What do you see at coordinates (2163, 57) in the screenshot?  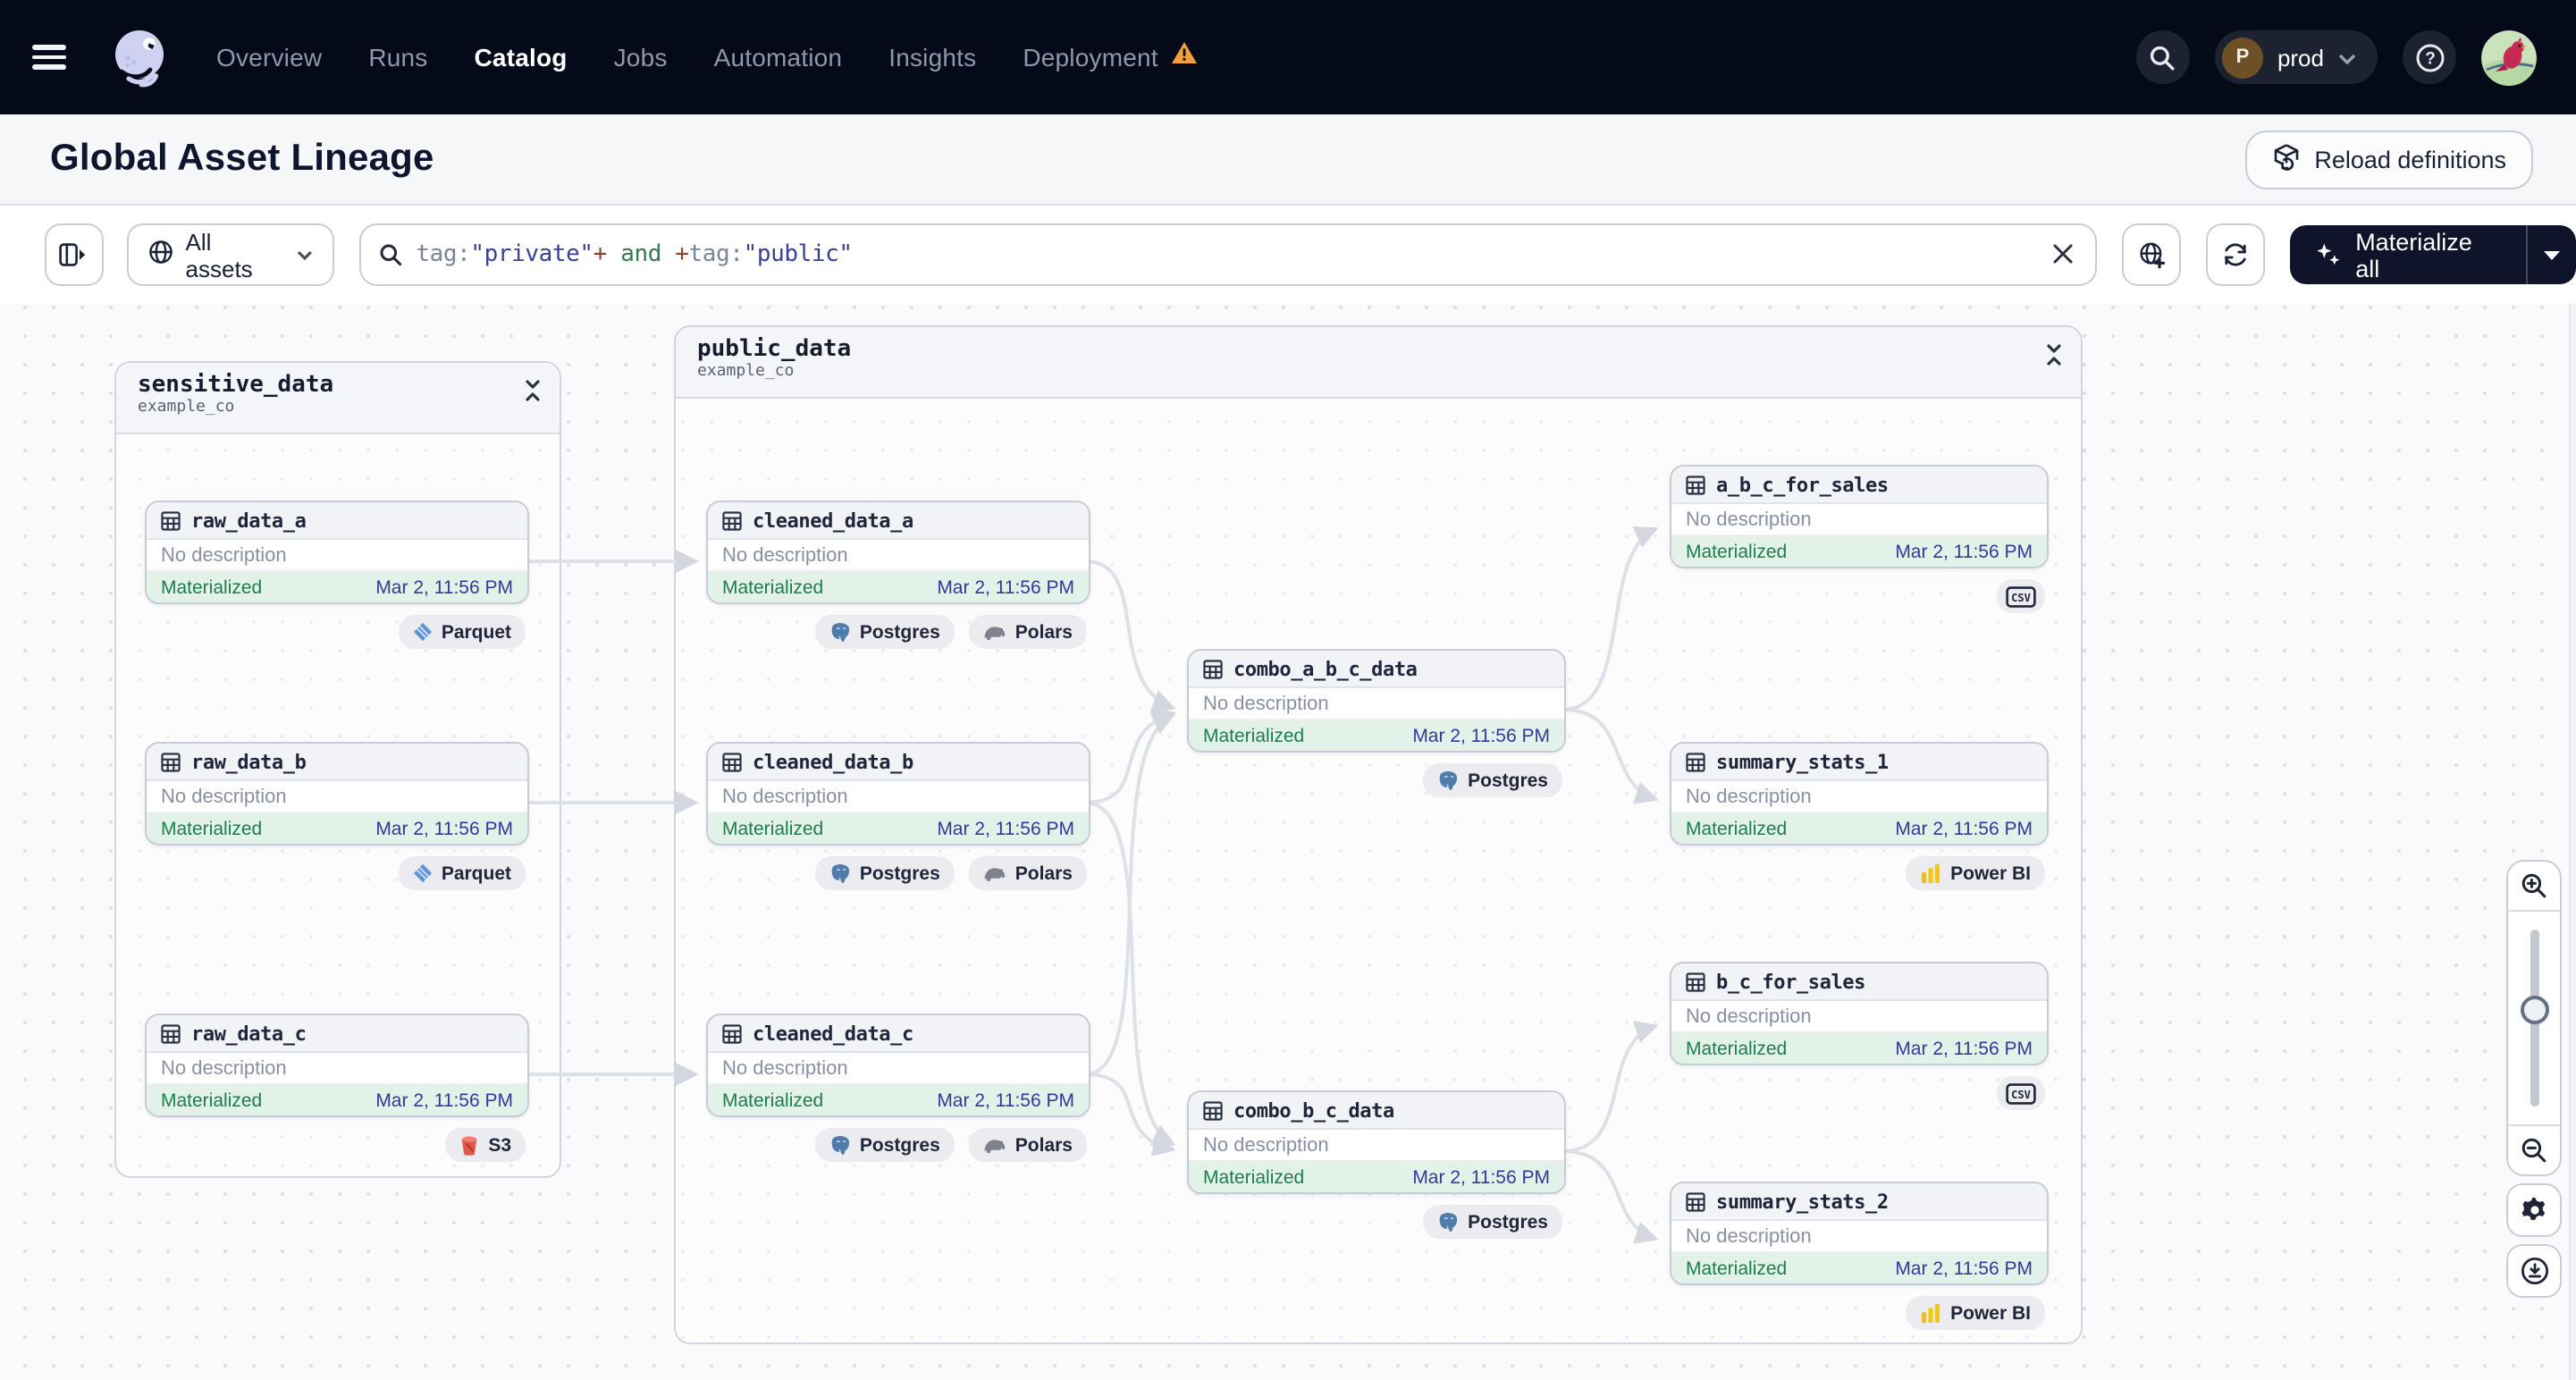 I see `search-icon` at bounding box center [2163, 57].